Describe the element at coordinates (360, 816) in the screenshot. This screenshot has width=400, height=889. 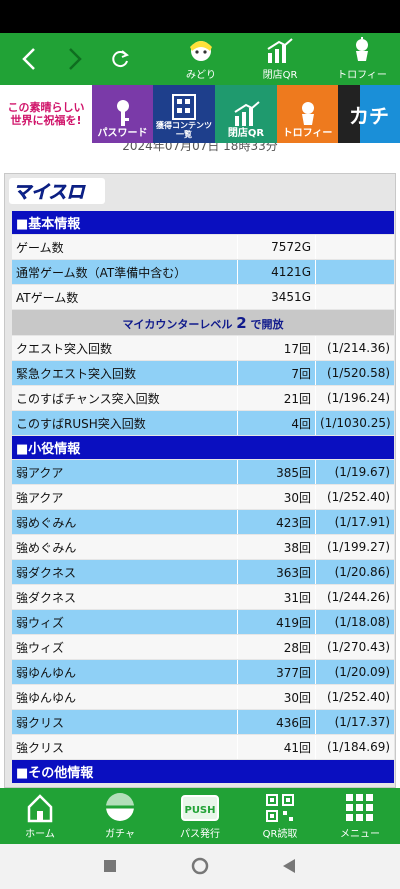
I see `tab-menu: メニュー` at that location.